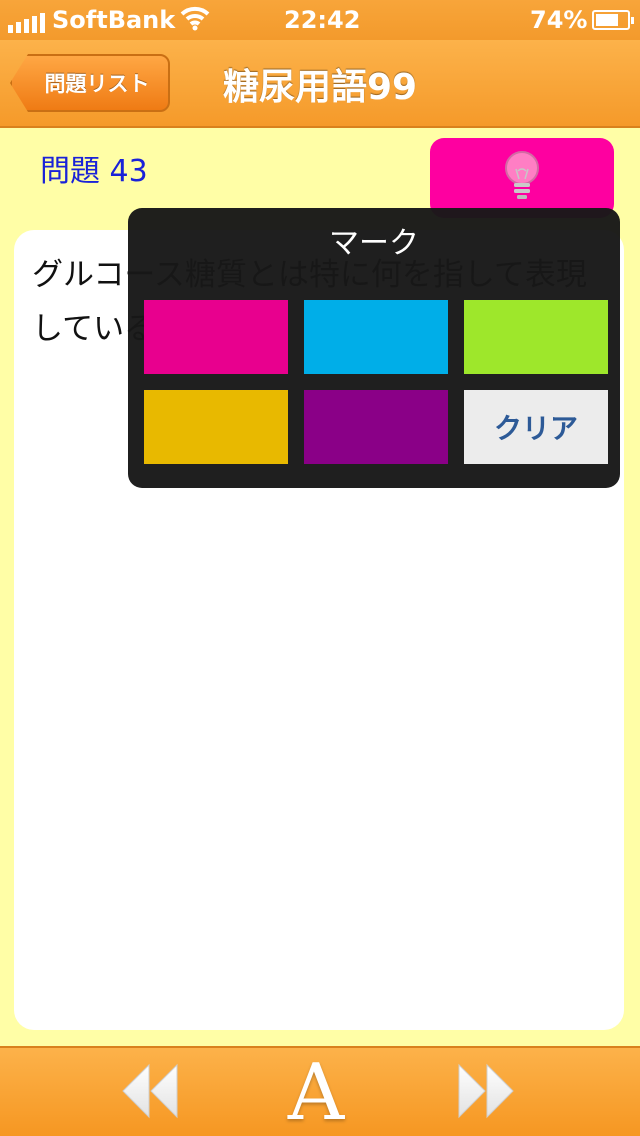 This screenshot has height=1136, width=640. Describe the element at coordinates (320, 87) in the screenshot. I see `page-title: 糖尿用語99` at that location.